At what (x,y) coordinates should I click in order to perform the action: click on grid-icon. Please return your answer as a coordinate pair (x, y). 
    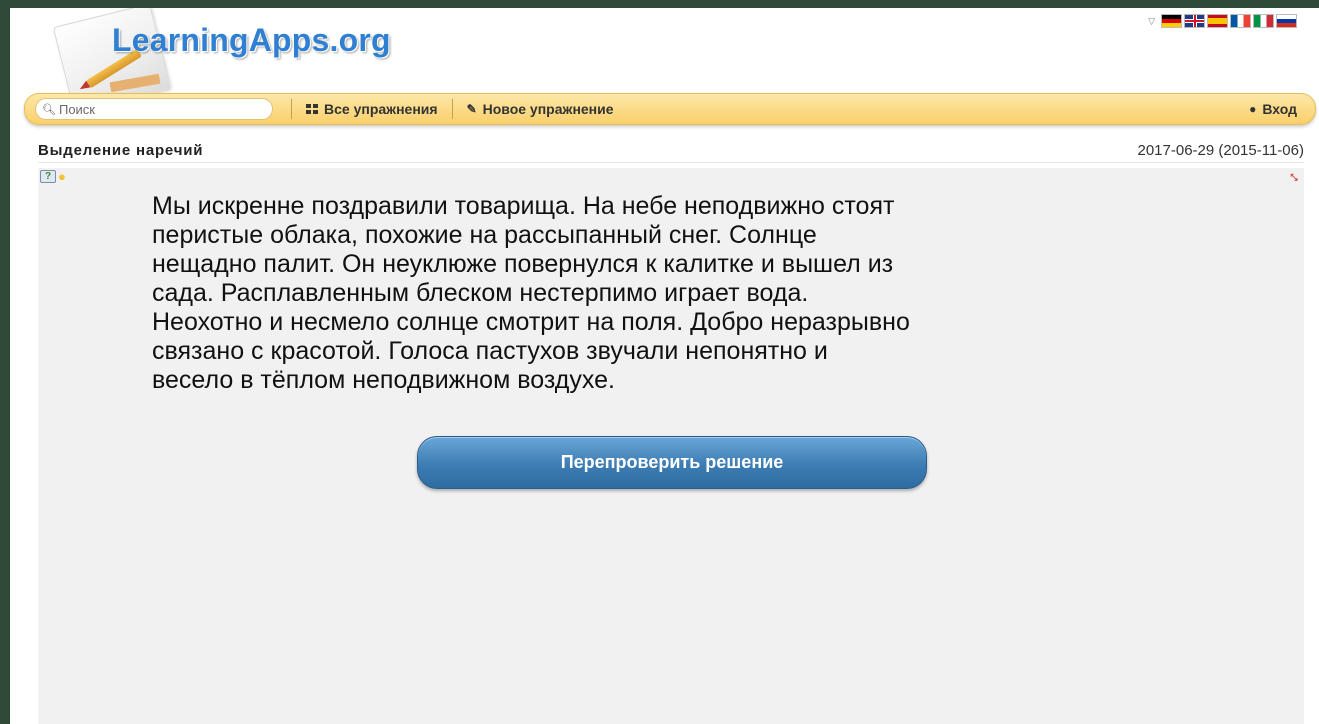
    Looking at the image, I should click on (312, 109).